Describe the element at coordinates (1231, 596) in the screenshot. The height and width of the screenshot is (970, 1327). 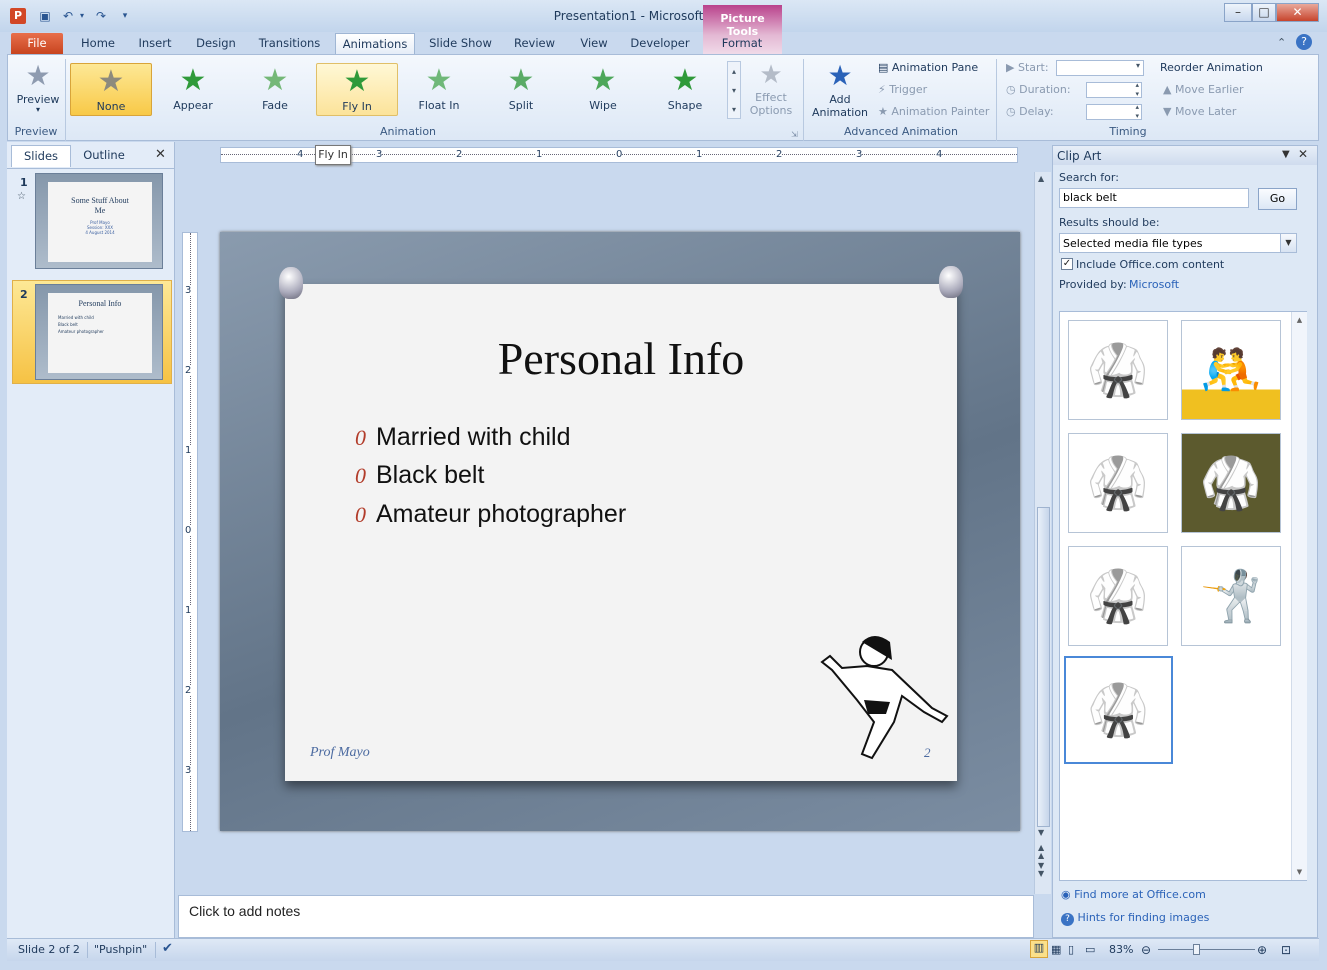
I see `clip-result-6: 🤺` at that location.